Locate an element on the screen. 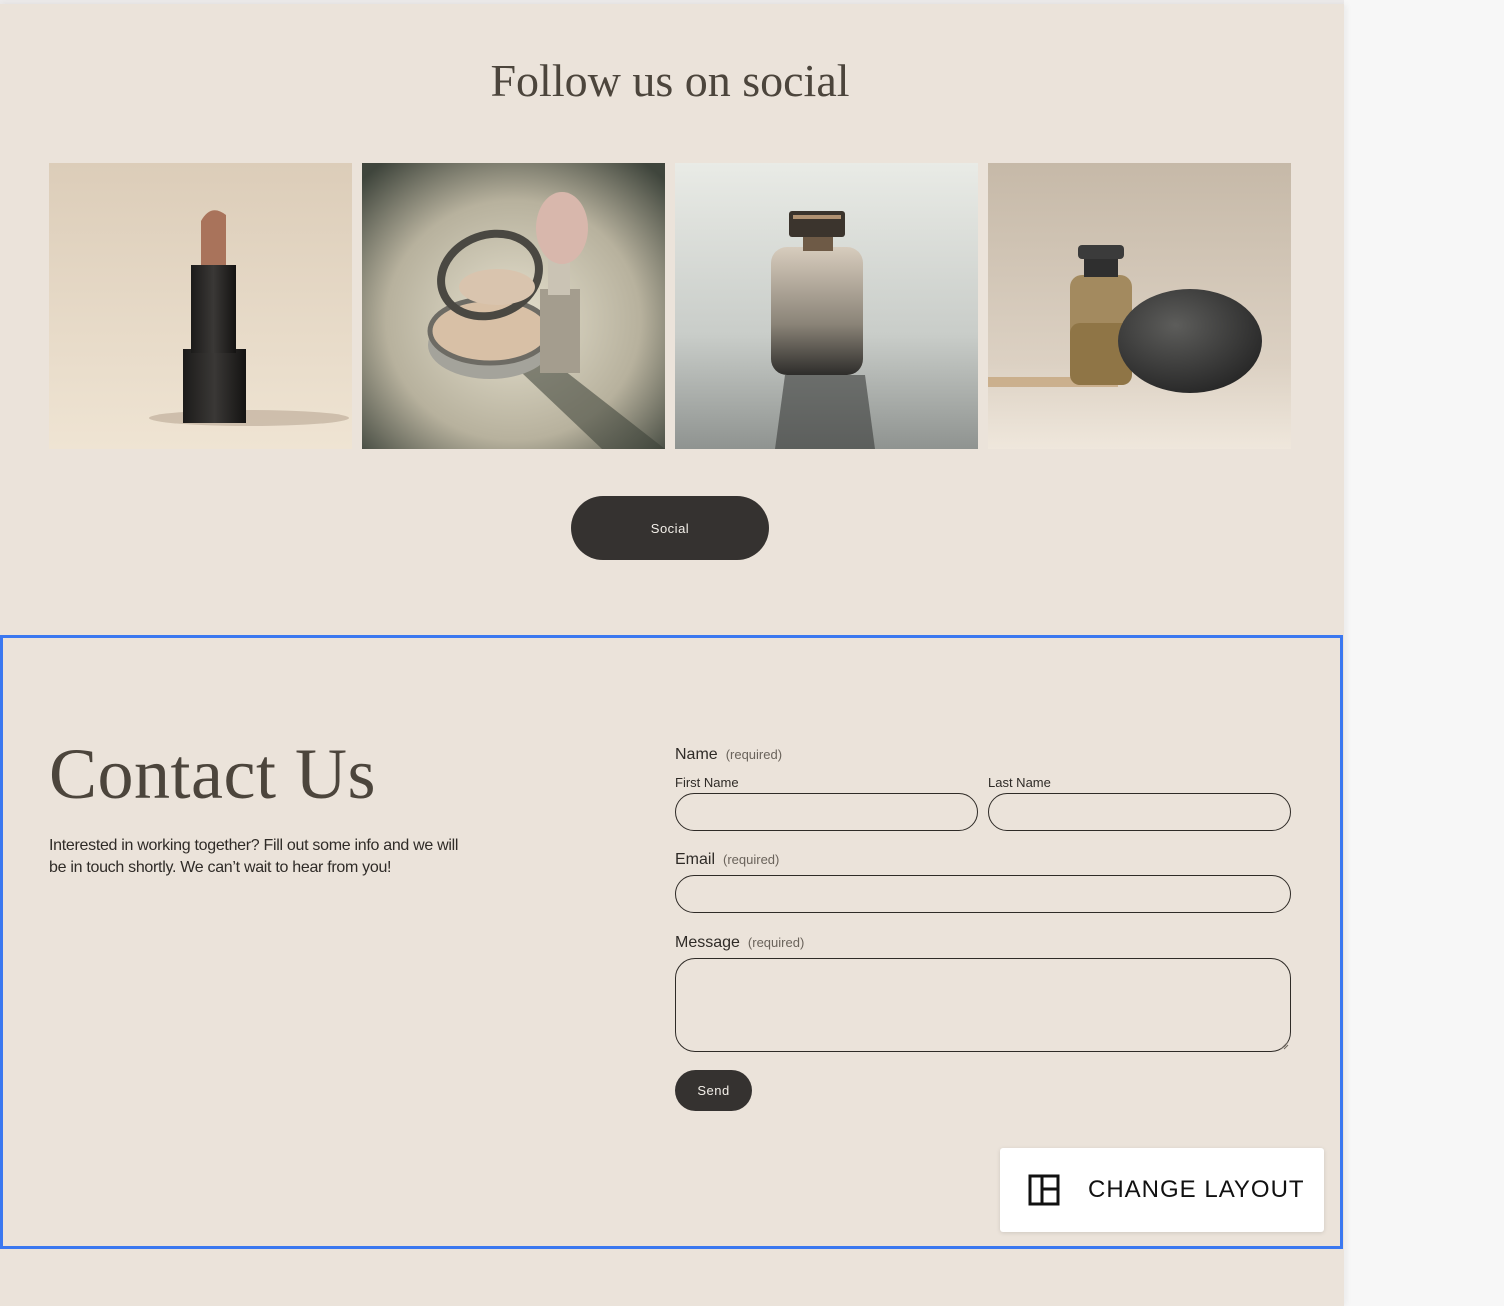  name-required-note: (required) is located at coordinates (754, 754).